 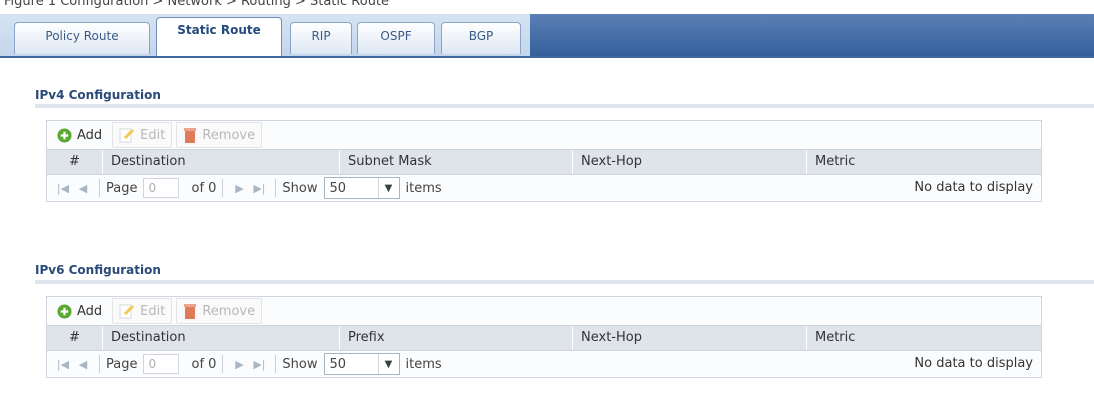 What do you see at coordinates (142, 311) in the screenshot?
I see `ipv6-edit-button: Edit` at bounding box center [142, 311].